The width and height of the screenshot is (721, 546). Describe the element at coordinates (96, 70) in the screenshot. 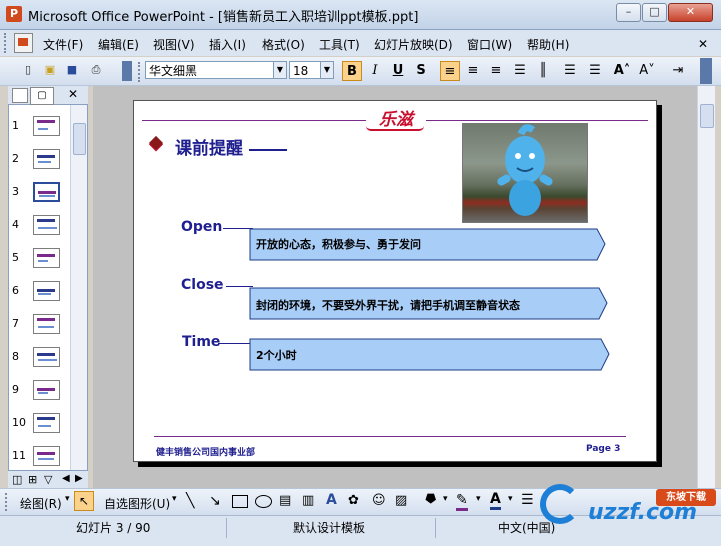

I see `permission-icon: ⎙` at that location.